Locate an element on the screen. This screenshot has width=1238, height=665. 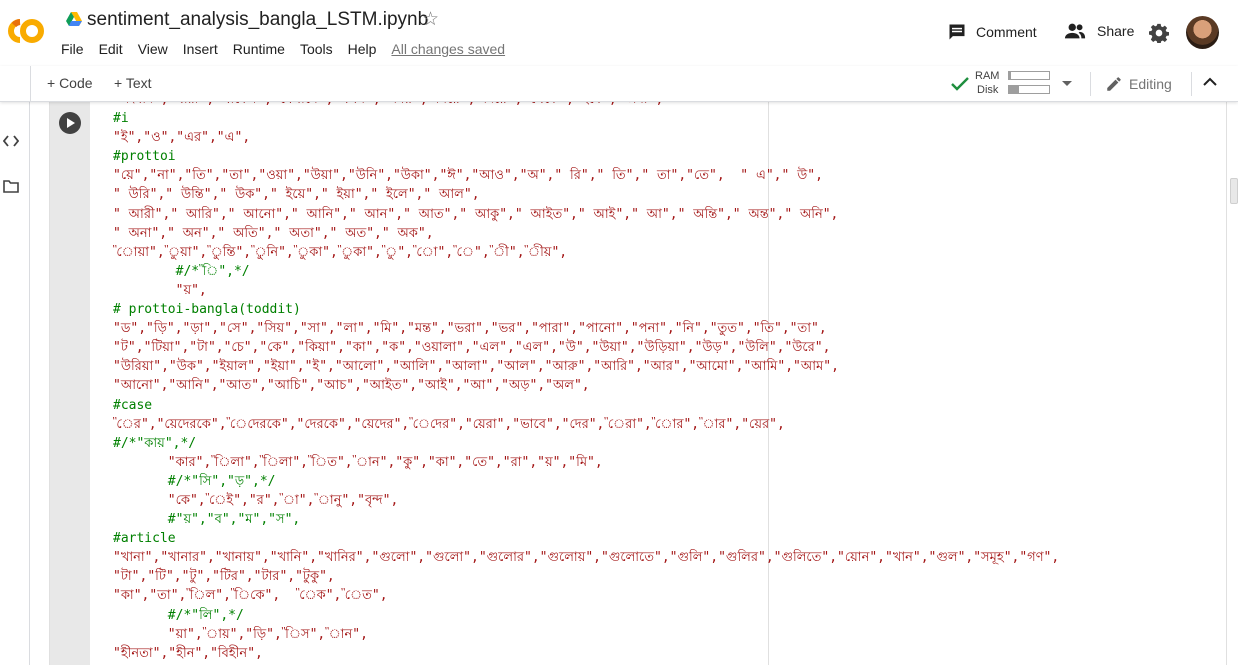
check-icon is located at coordinates (960, 84).